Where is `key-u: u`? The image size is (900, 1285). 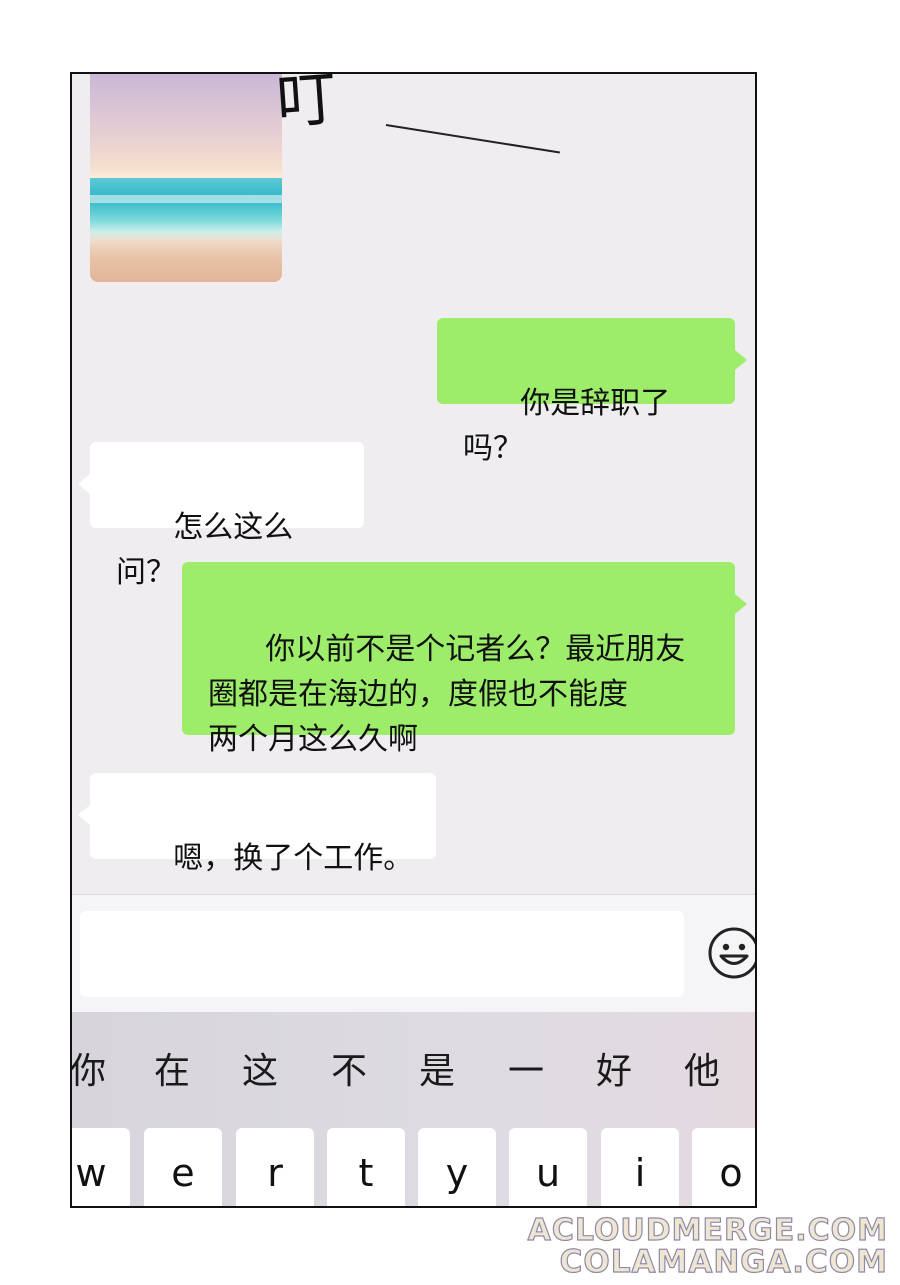
key-u: u is located at coordinates (548, 1167).